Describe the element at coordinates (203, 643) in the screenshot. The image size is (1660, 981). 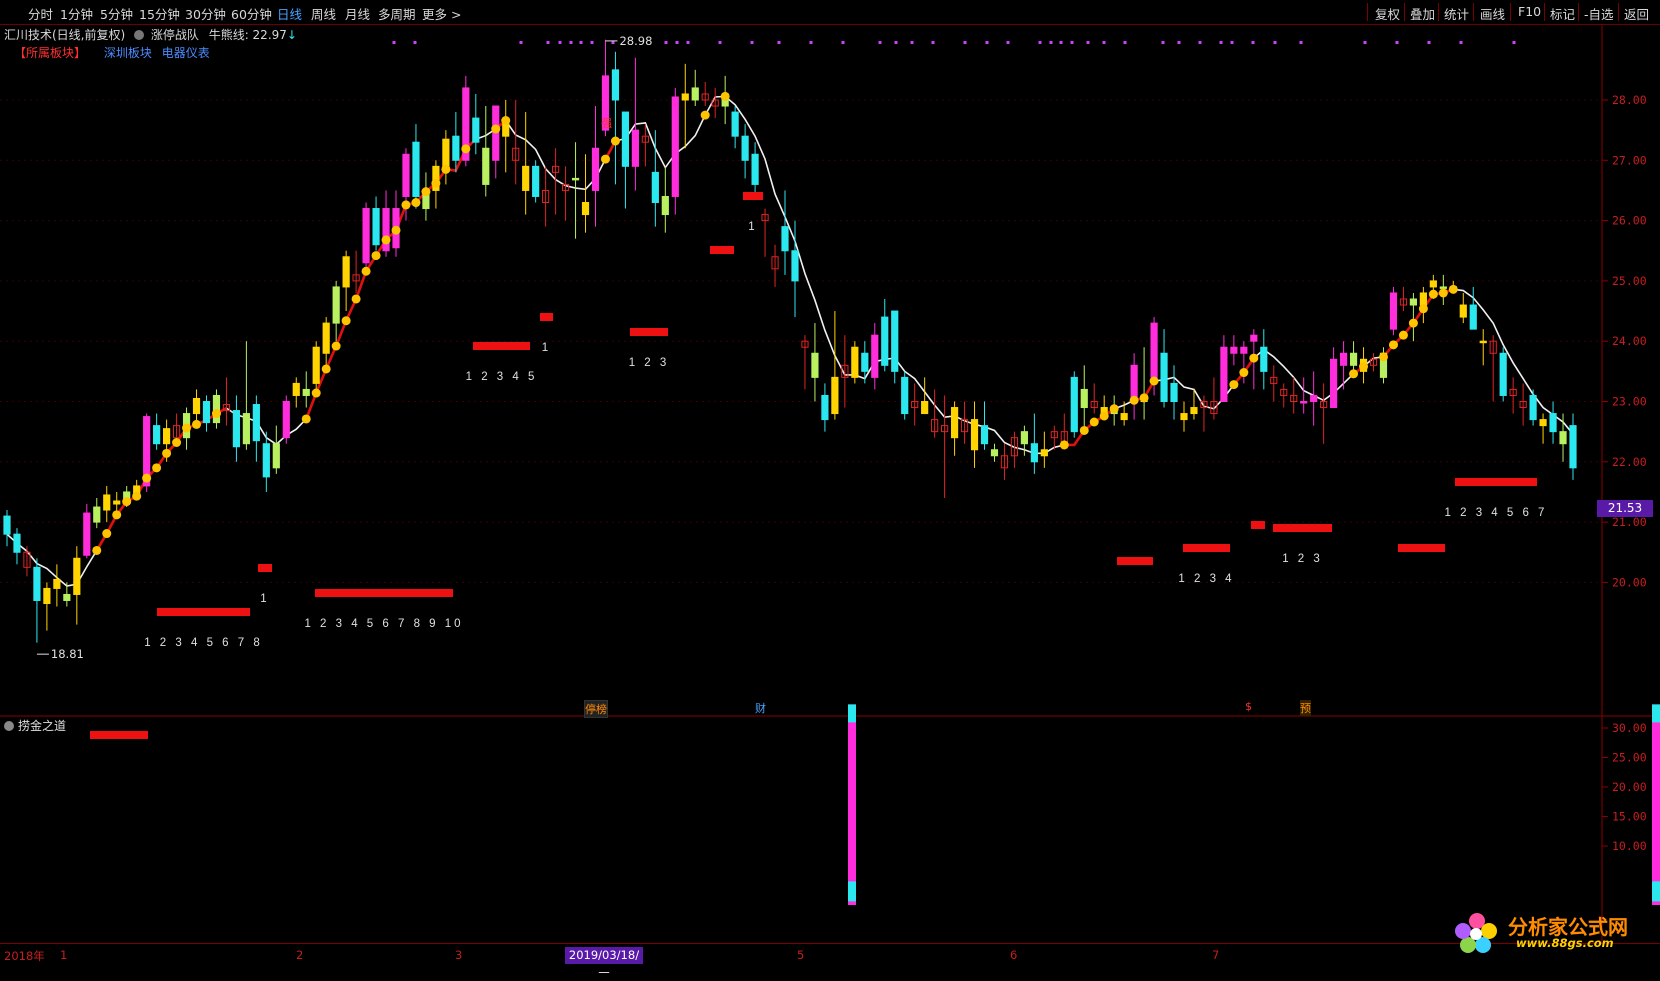
I see `count-label: 1 2 3 4 5 6 7 8` at that location.